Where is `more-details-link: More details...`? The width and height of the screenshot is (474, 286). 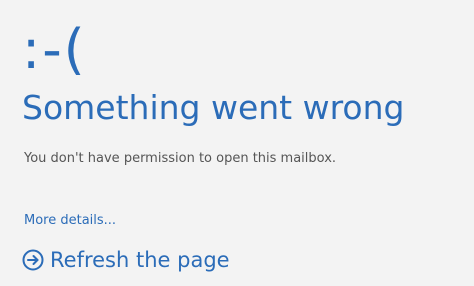
more-details-link: More details... is located at coordinates (70, 221).